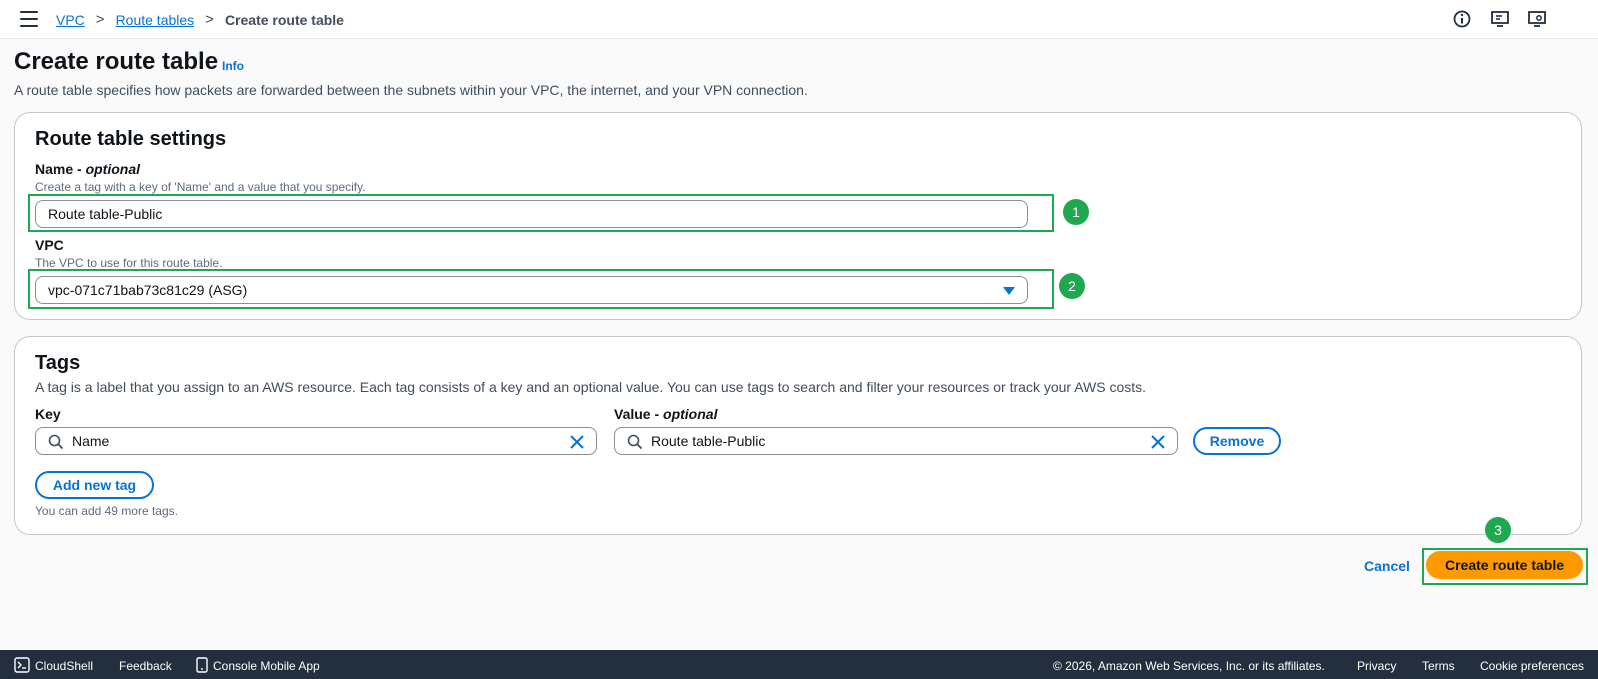 The width and height of the screenshot is (1598, 679). I want to click on name-field-label: Name - optional, so click(87, 169).